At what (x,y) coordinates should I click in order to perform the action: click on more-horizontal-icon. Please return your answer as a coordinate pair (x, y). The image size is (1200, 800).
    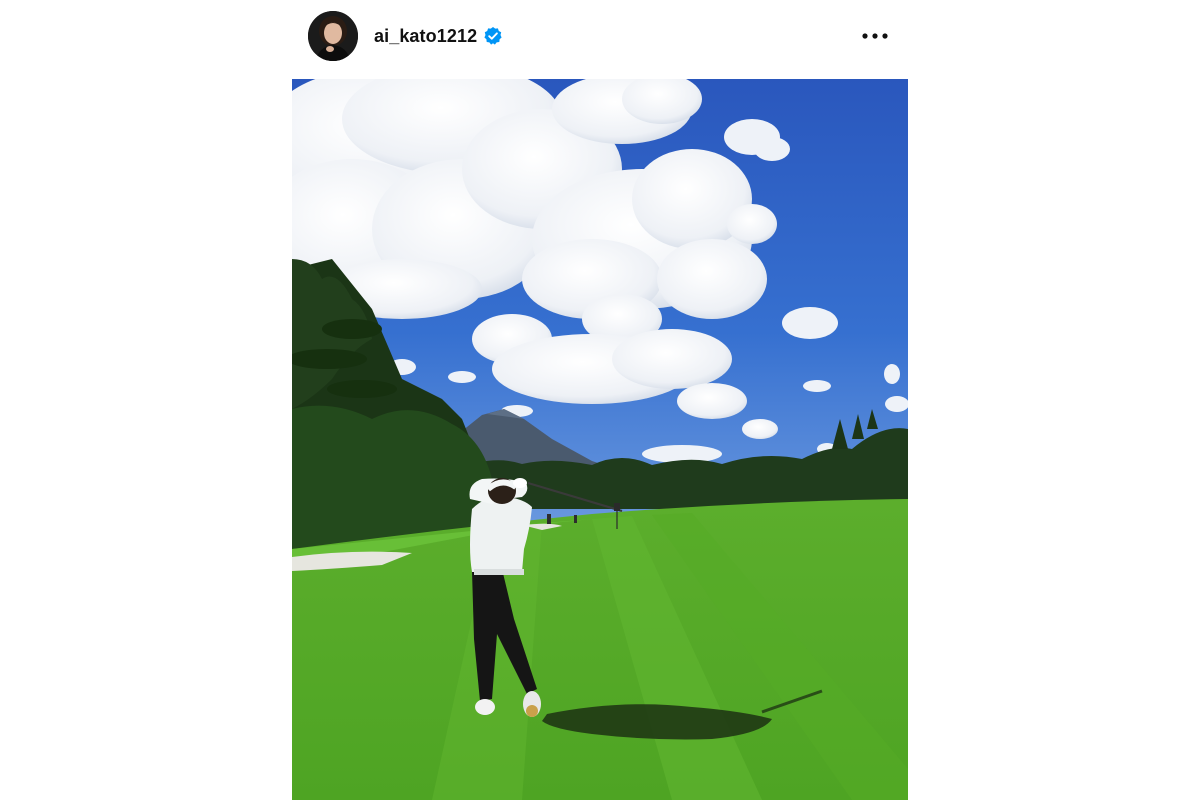
    Looking at the image, I should click on (875, 36).